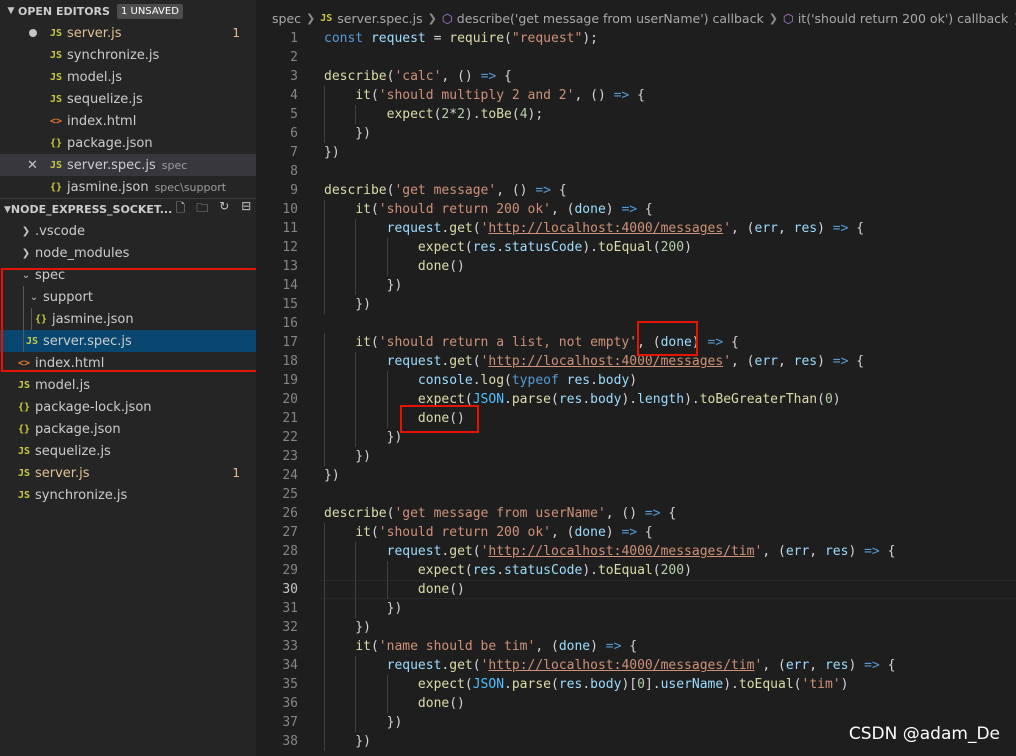 The height and width of the screenshot is (756, 1016). Describe the element at coordinates (128, 407) in the screenshot. I see `tree-item-package-lock-json: {} package-lock.json` at that location.